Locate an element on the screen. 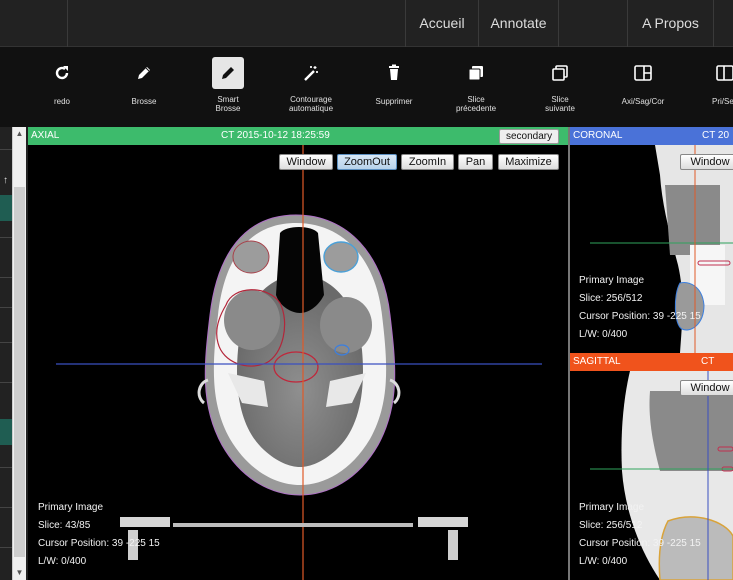 The width and height of the screenshot is (733, 580). coronal-view-name: CORONAL is located at coordinates (598, 135).